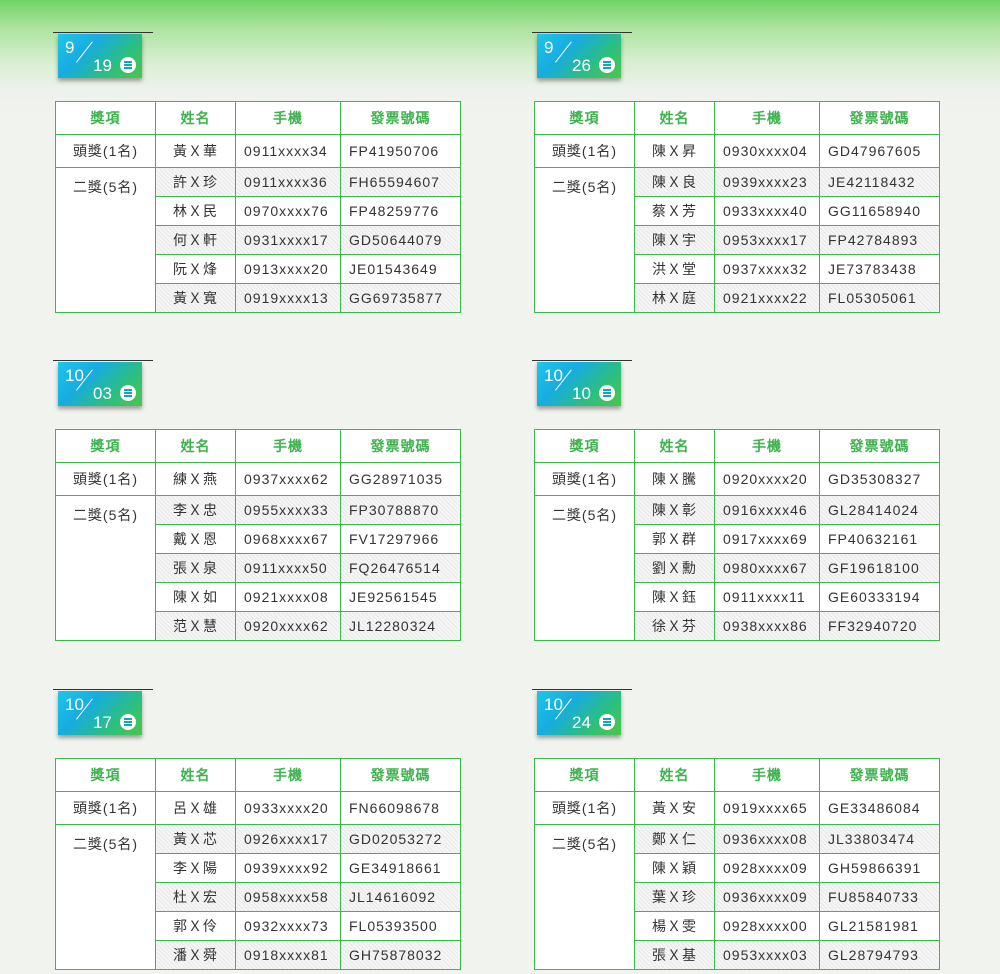 This screenshot has width=1000, height=974. Describe the element at coordinates (579, 384) in the screenshot. I see `date-badge-box: 10 10` at that location.